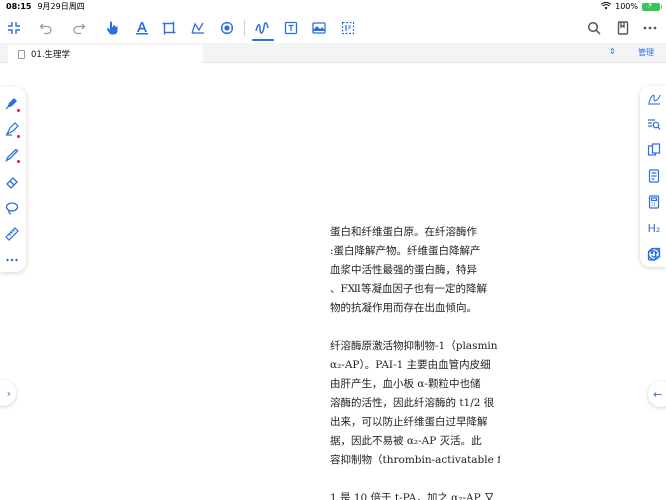  I want to click on tab-bar: 01.生理学 ⇕ 管理, so click(333, 53).